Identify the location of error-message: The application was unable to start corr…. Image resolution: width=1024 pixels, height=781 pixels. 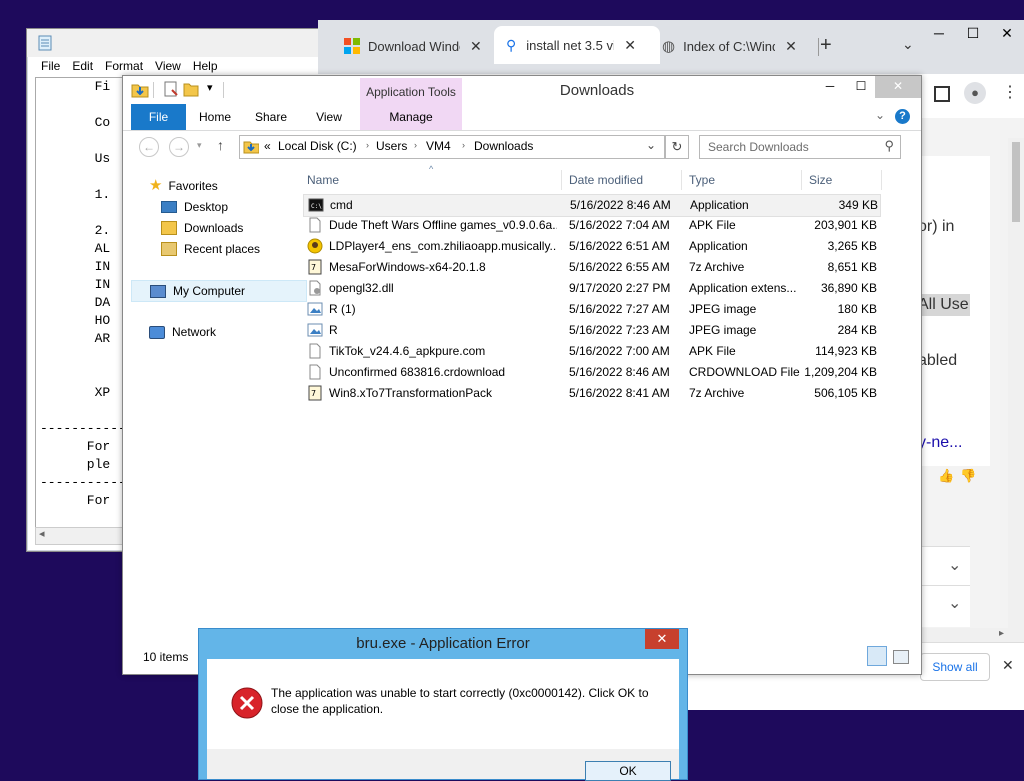
(460, 701).